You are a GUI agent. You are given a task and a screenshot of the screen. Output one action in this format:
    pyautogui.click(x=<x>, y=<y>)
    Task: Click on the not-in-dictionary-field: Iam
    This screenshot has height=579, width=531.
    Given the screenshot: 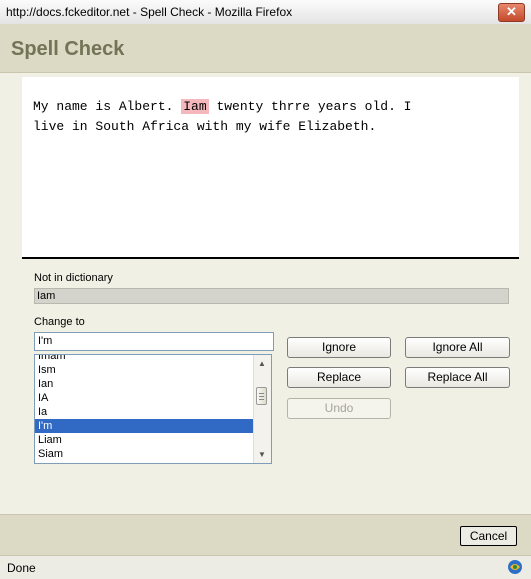 What is the action you would take?
    pyautogui.click(x=271, y=296)
    